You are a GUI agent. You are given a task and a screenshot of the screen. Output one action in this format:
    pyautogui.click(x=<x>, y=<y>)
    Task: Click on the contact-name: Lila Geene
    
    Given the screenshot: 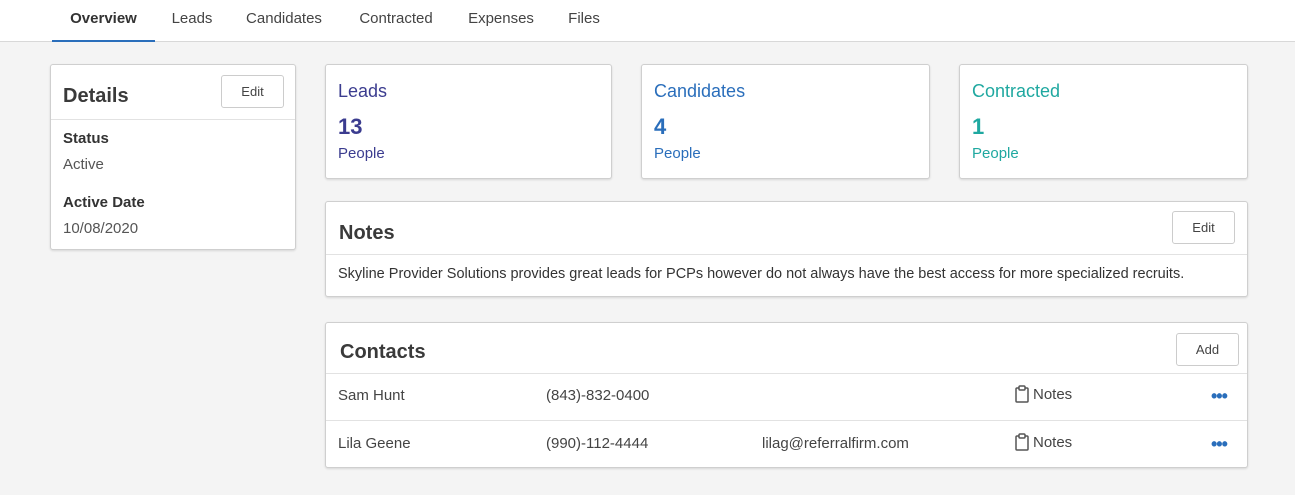 What is the action you would take?
    pyautogui.click(x=374, y=443)
    